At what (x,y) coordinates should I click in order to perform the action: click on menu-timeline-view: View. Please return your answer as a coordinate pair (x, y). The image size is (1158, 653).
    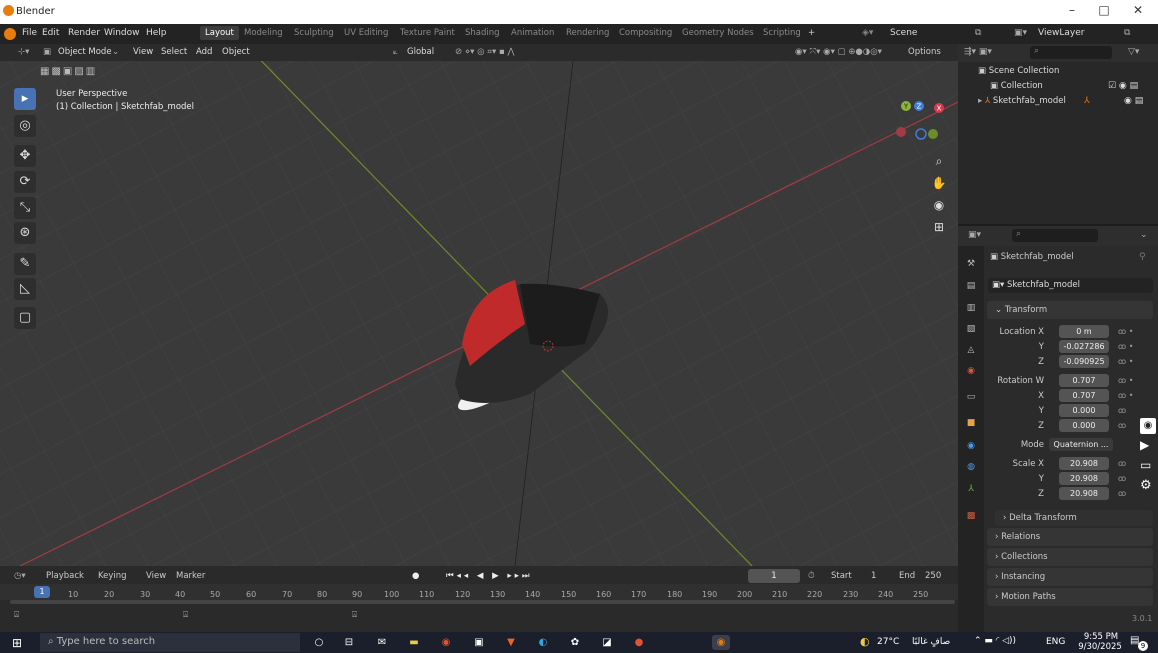
    Looking at the image, I should click on (156, 576).